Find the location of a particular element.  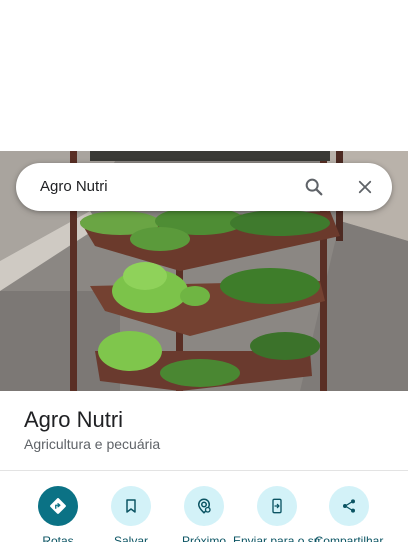

directions-icon is located at coordinates (58, 506).